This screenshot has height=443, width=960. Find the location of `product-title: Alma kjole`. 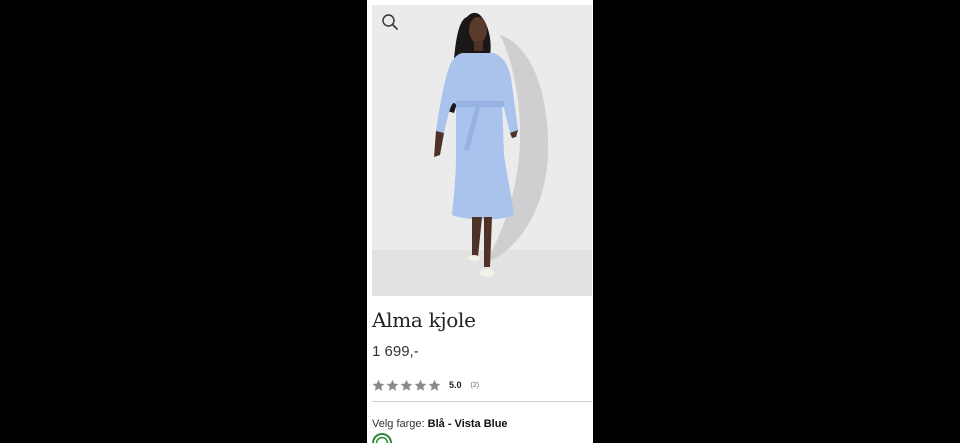

product-title: Alma kjole is located at coordinates (424, 320).